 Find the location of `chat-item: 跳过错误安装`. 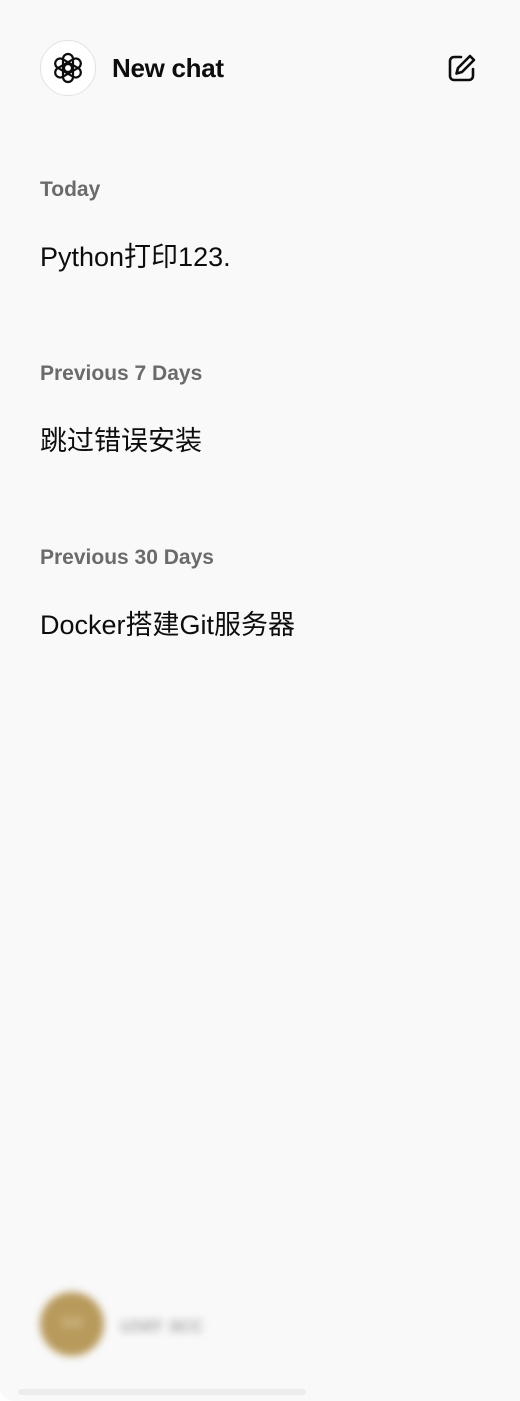

chat-item: 跳过错误安装 is located at coordinates (121, 441).